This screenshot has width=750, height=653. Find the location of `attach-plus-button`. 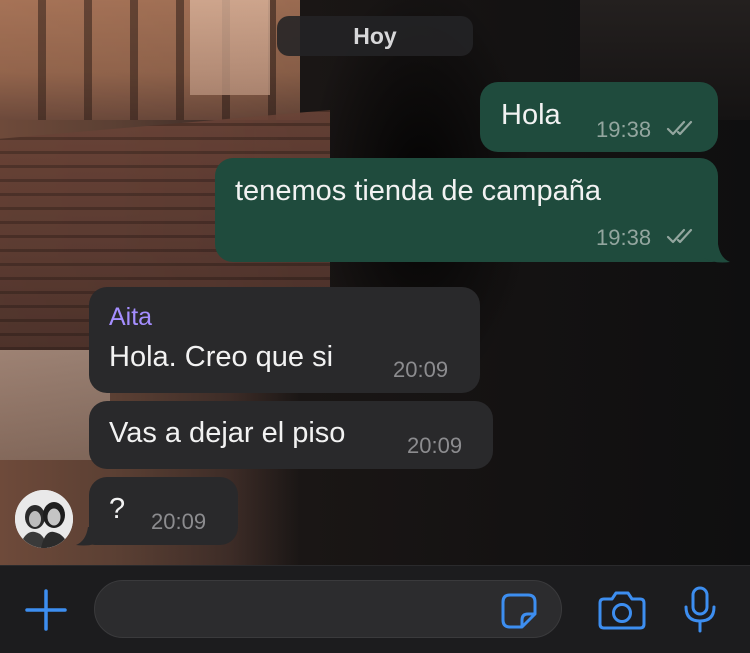

attach-plus-button is located at coordinates (46, 610).